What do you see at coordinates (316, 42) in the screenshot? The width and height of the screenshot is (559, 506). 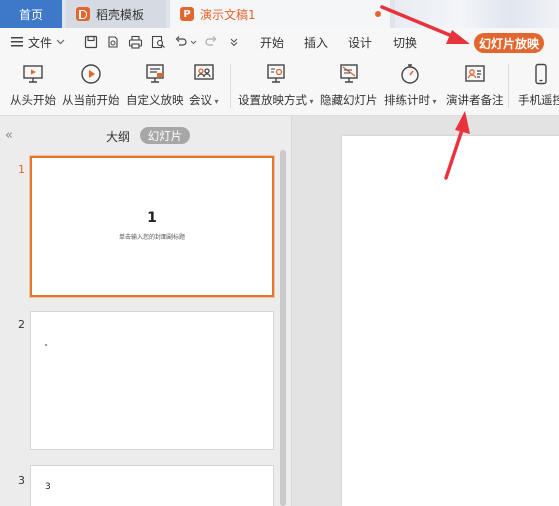 I see `menu-insert: 插入` at bounding box center [316, 42].